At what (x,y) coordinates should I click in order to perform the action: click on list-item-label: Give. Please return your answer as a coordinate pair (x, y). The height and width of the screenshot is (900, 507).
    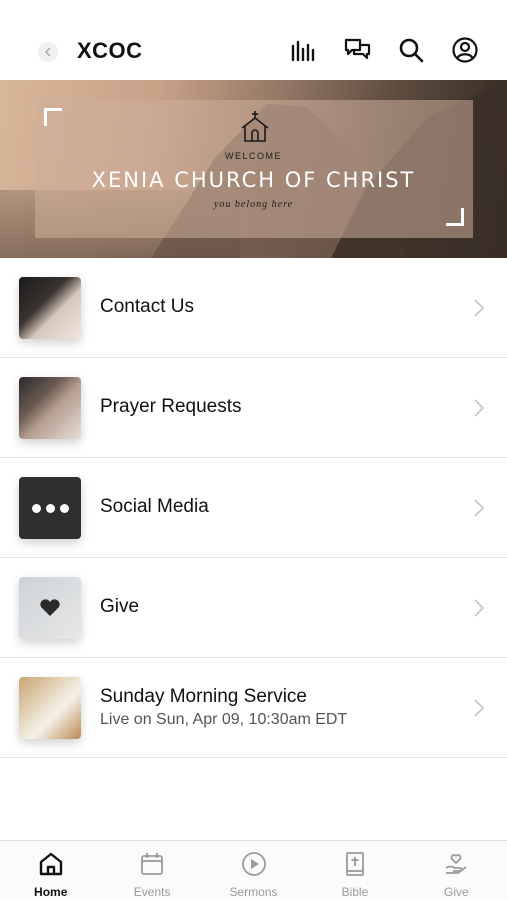
    Looking at the image, I should click on (120, 606).